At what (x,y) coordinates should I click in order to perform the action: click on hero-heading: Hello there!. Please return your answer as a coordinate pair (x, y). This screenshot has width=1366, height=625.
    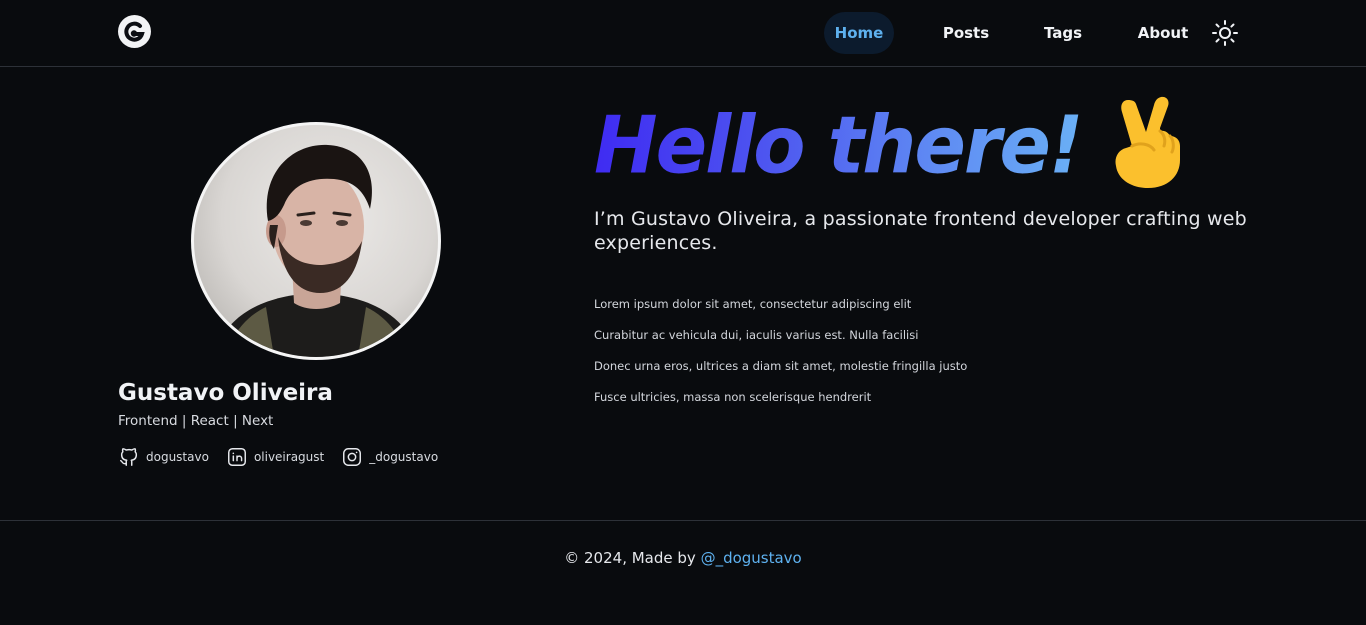
    Looking at the image, I should click on (890, 144).